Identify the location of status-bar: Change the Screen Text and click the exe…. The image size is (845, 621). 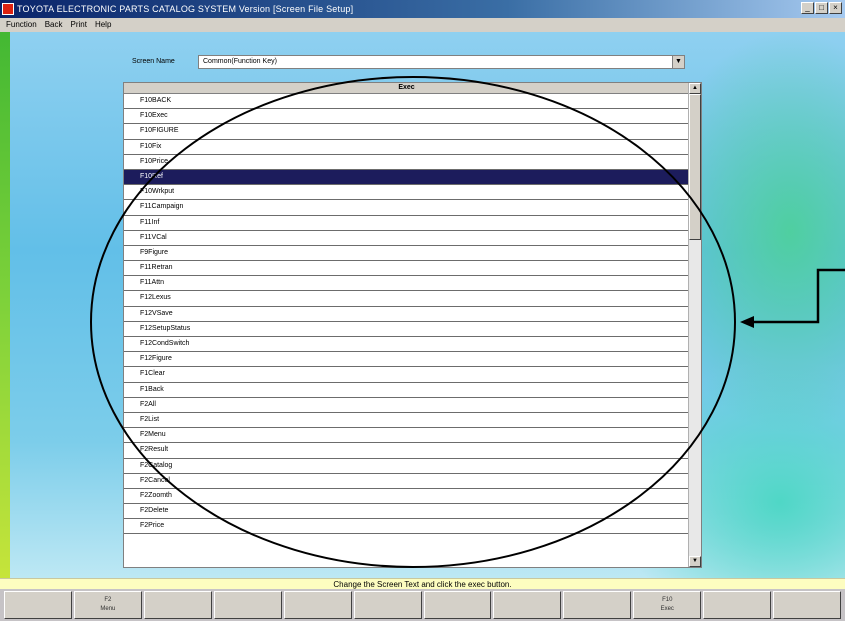
(422, 583).